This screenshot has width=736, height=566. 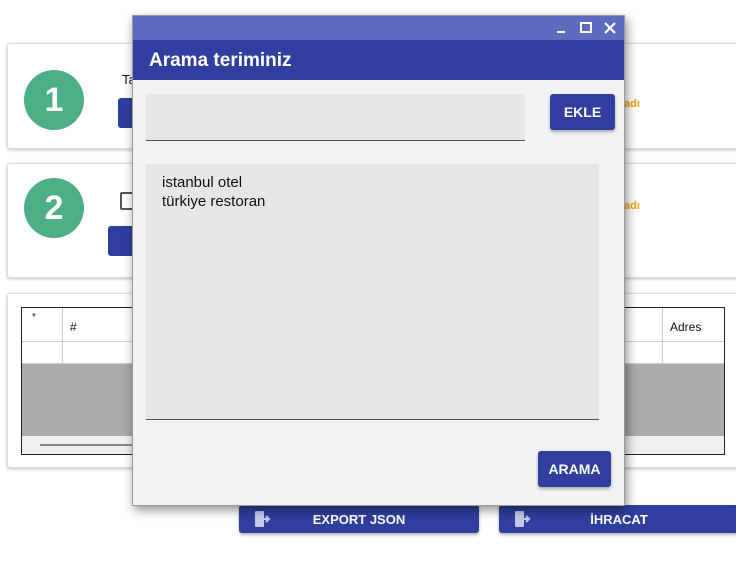 I want to click on list-item: istanbul otel, so click(x=372, y=182).